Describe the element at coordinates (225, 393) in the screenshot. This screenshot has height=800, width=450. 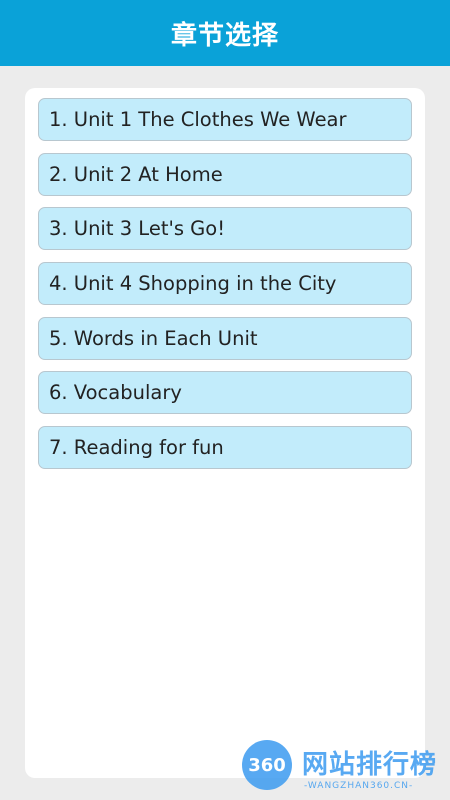
I see `chapter-item-vocabulary: 6. Vocabulary` at that location.